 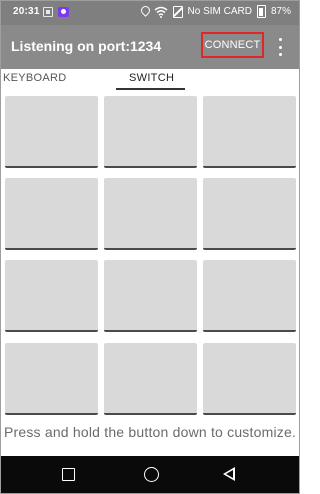 I want to click on tab-bar: KEYBOARD SWITCH, so click(x=150, y=80).